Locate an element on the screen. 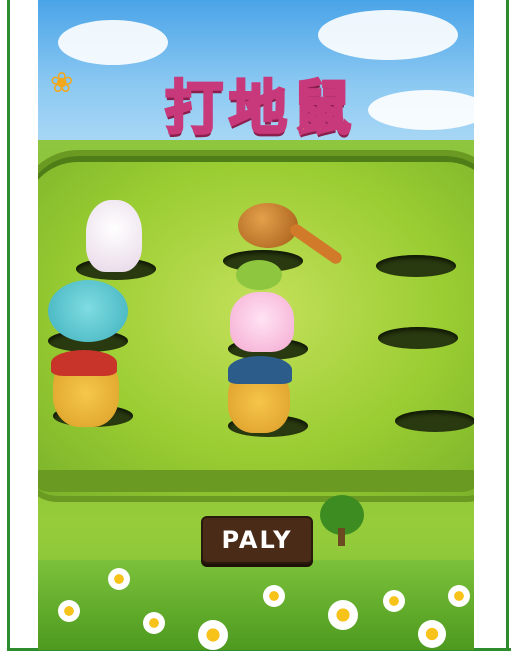  title-char-1: 打 is located at coordinates (193, 107).